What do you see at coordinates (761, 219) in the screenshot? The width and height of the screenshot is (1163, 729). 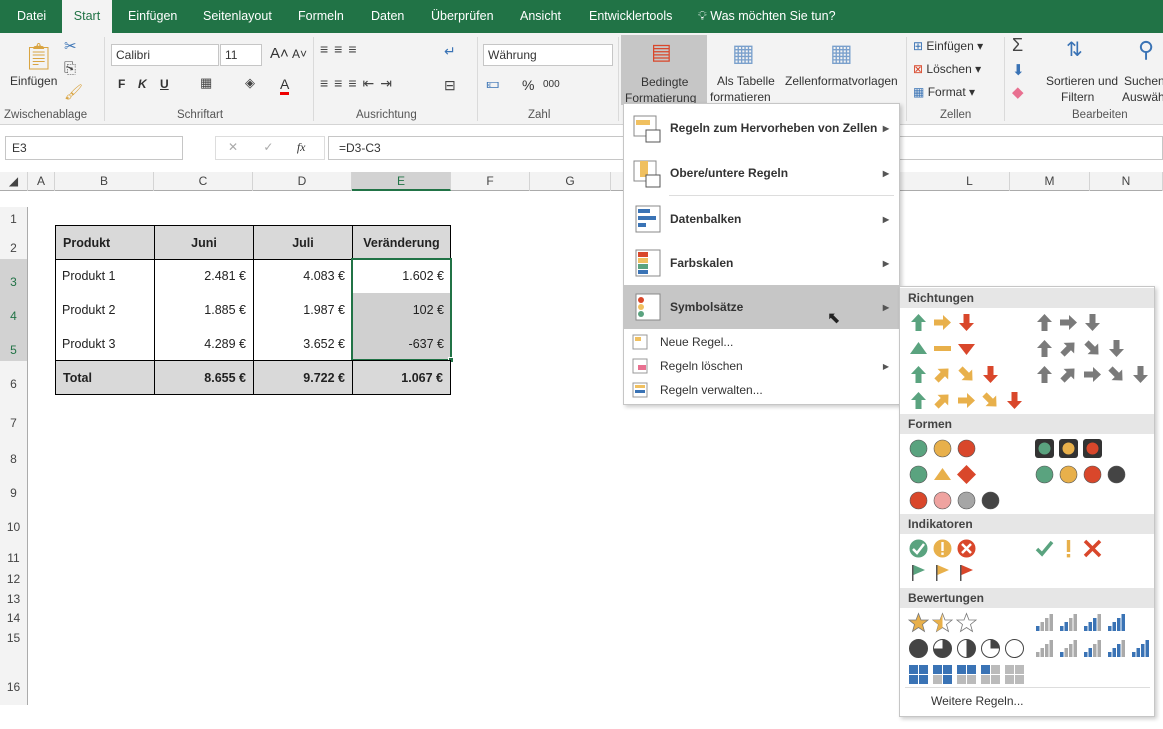 I see `menu-item-data-bars: Datenbalken ▶` at bounding box center [761, 219].